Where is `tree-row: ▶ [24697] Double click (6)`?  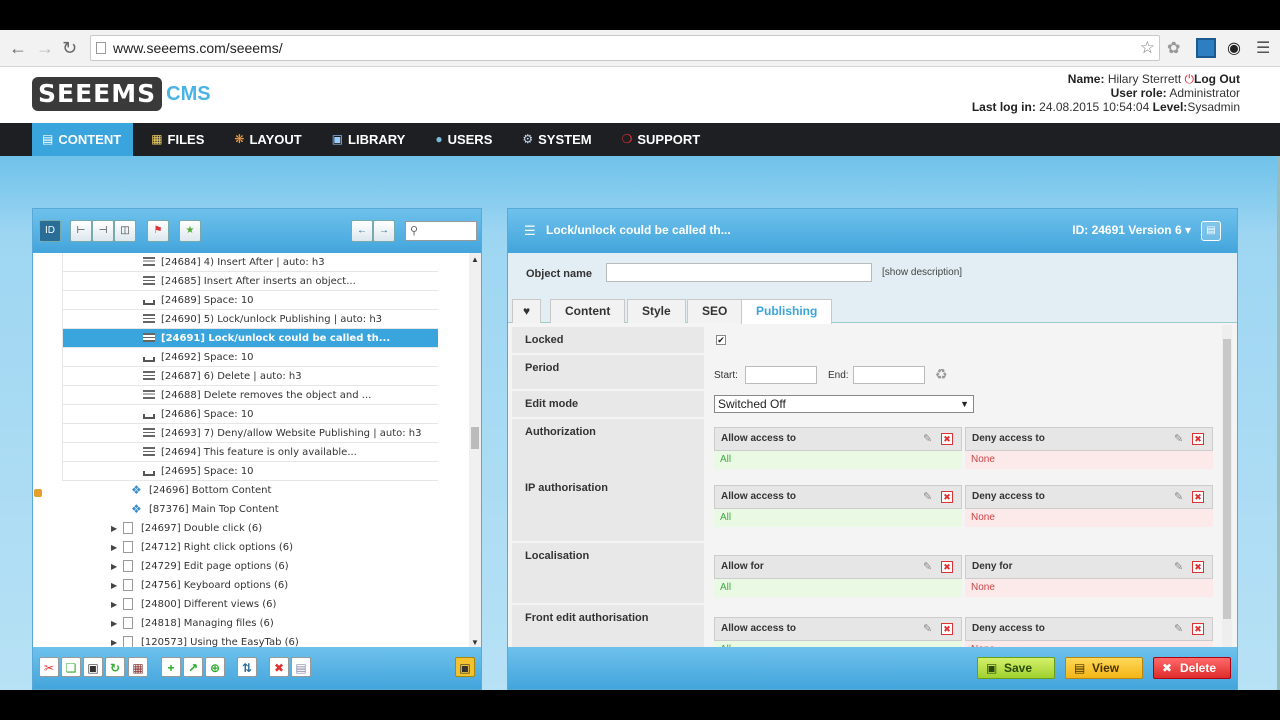
tree-row: ▶ [24697] Double click (6) is located at coordinates (251, 528).